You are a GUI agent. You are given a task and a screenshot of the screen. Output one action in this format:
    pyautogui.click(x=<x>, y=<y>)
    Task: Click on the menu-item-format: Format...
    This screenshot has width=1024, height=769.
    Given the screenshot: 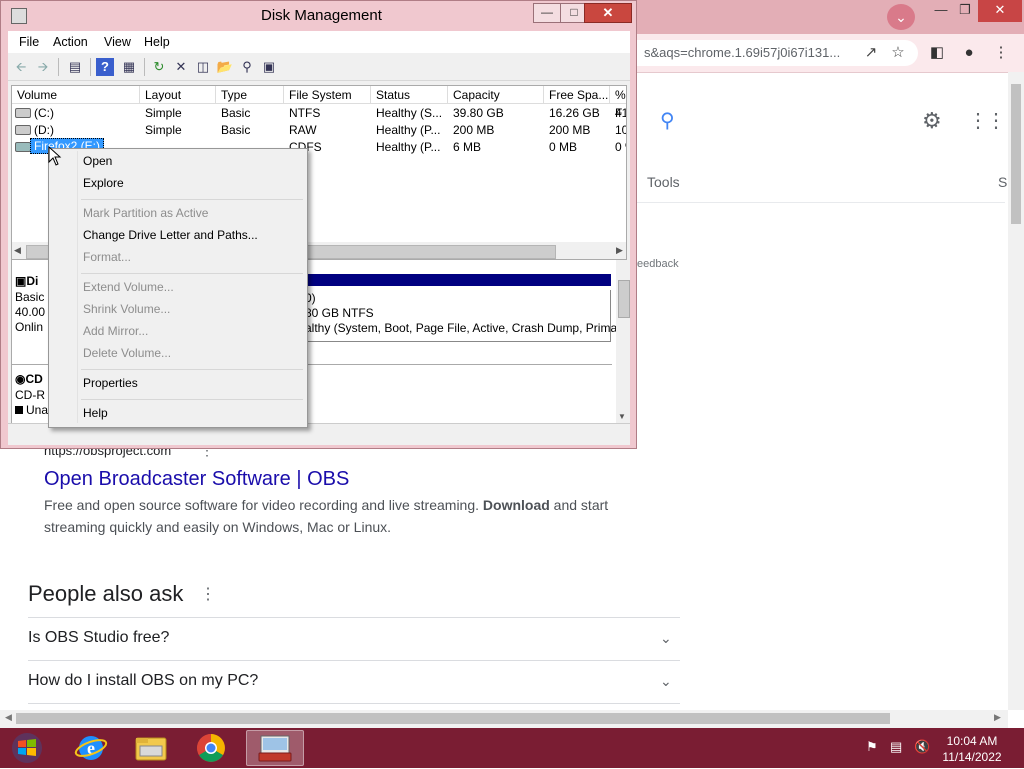 What is the action you would take?
    pyautogui.click(x=107, y=257)
    